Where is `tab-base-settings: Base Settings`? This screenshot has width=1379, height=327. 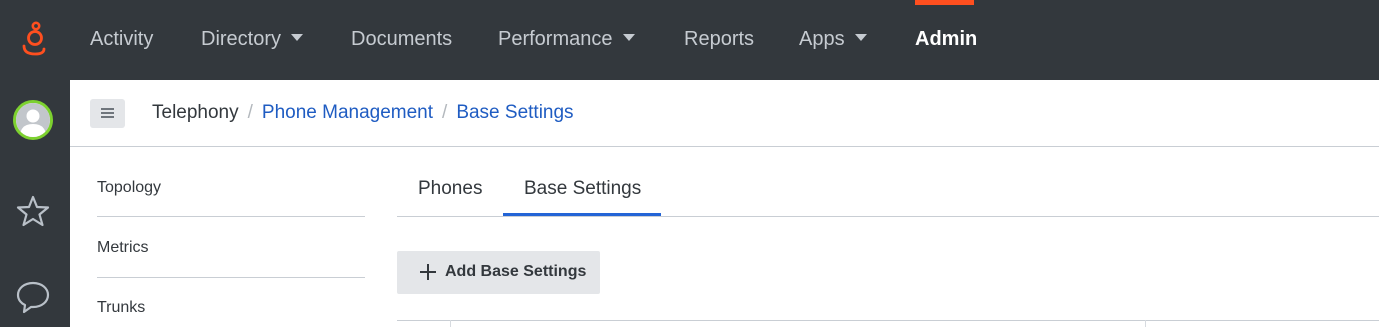
tab-base-settings: Base Settings is located at coordinates (582, 189).